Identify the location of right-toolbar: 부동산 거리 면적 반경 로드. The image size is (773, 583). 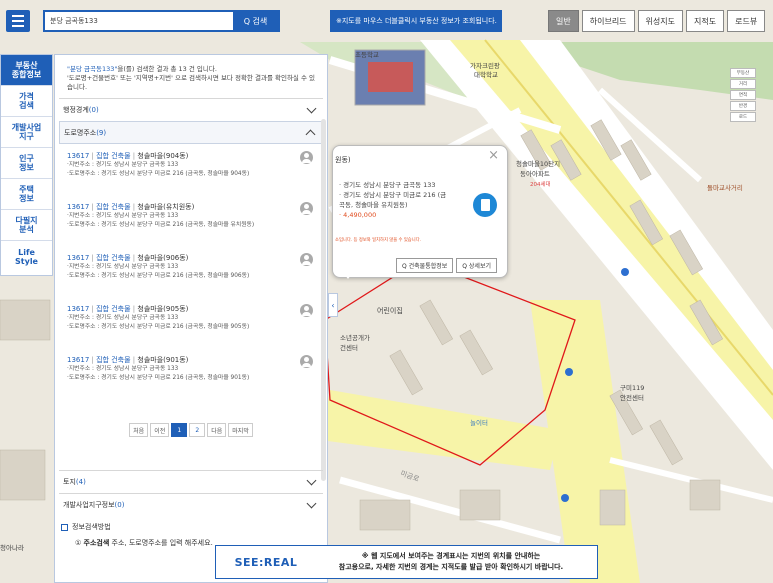
(744, 95).